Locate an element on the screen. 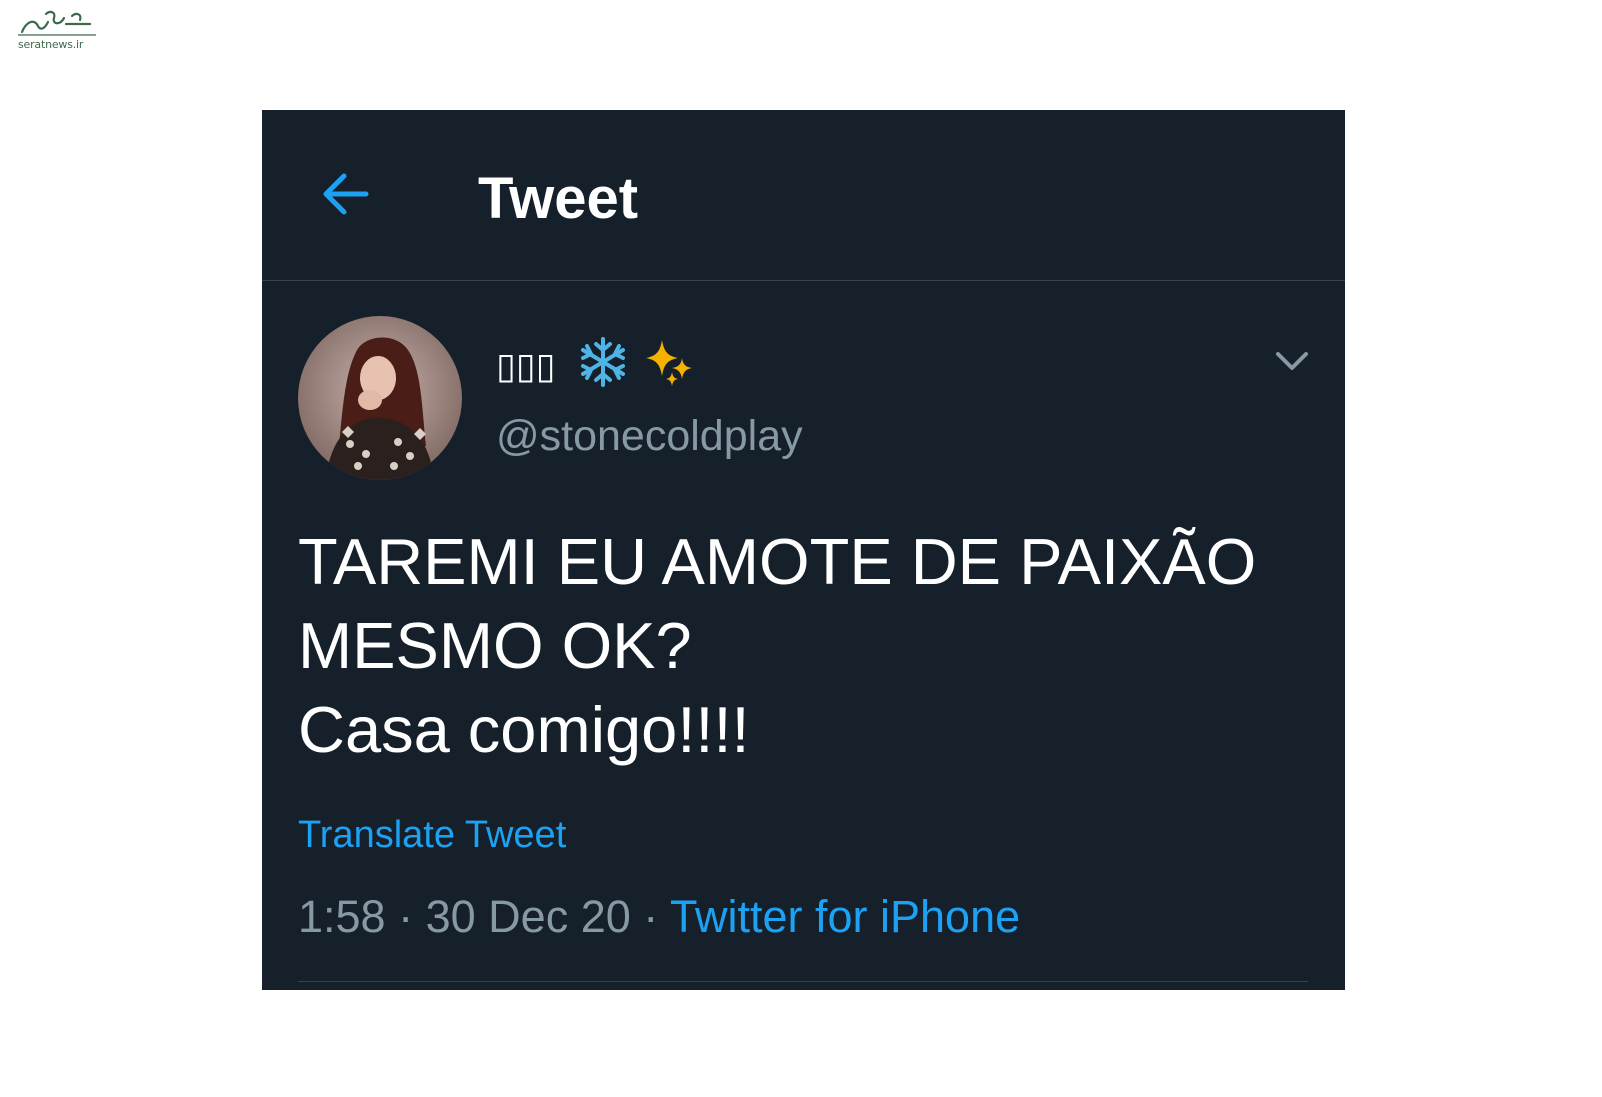 This screenshot has width=1602, height=1097. avatar is located at coordinates (380, 398).